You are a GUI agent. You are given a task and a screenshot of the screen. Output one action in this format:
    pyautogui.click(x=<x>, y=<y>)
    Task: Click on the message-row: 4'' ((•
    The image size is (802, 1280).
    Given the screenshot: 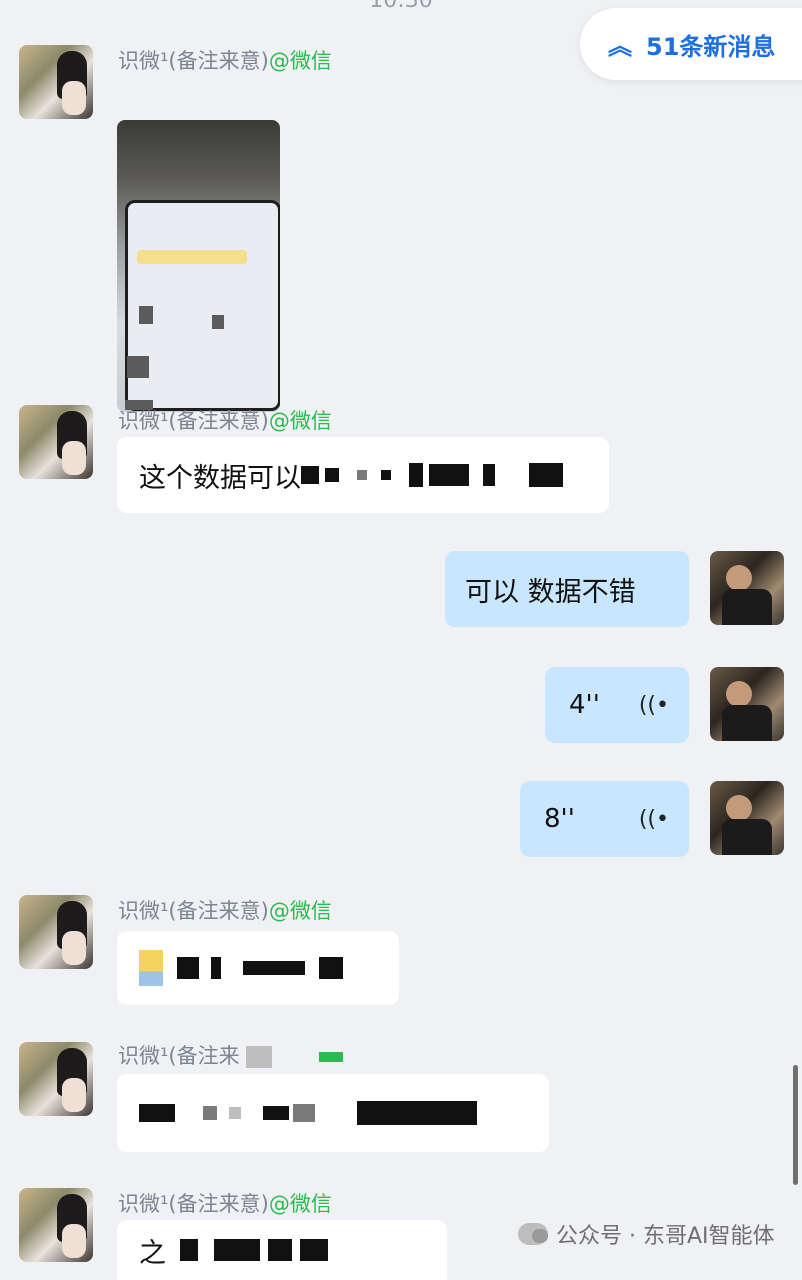 What is the action you would take?
    pyautogui.click(x=401, y=707)
    